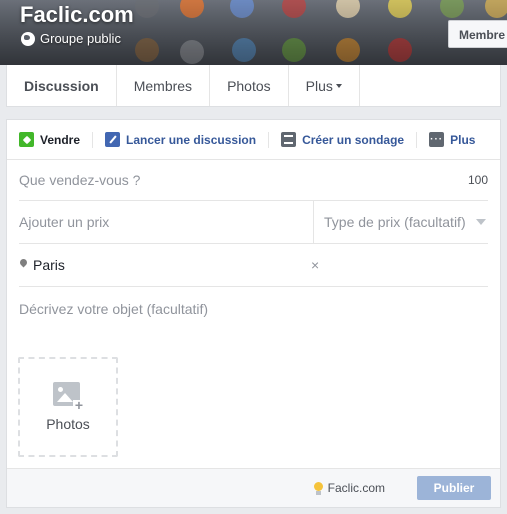  I want to click on add-photo-icon: +, so click(69, 397).